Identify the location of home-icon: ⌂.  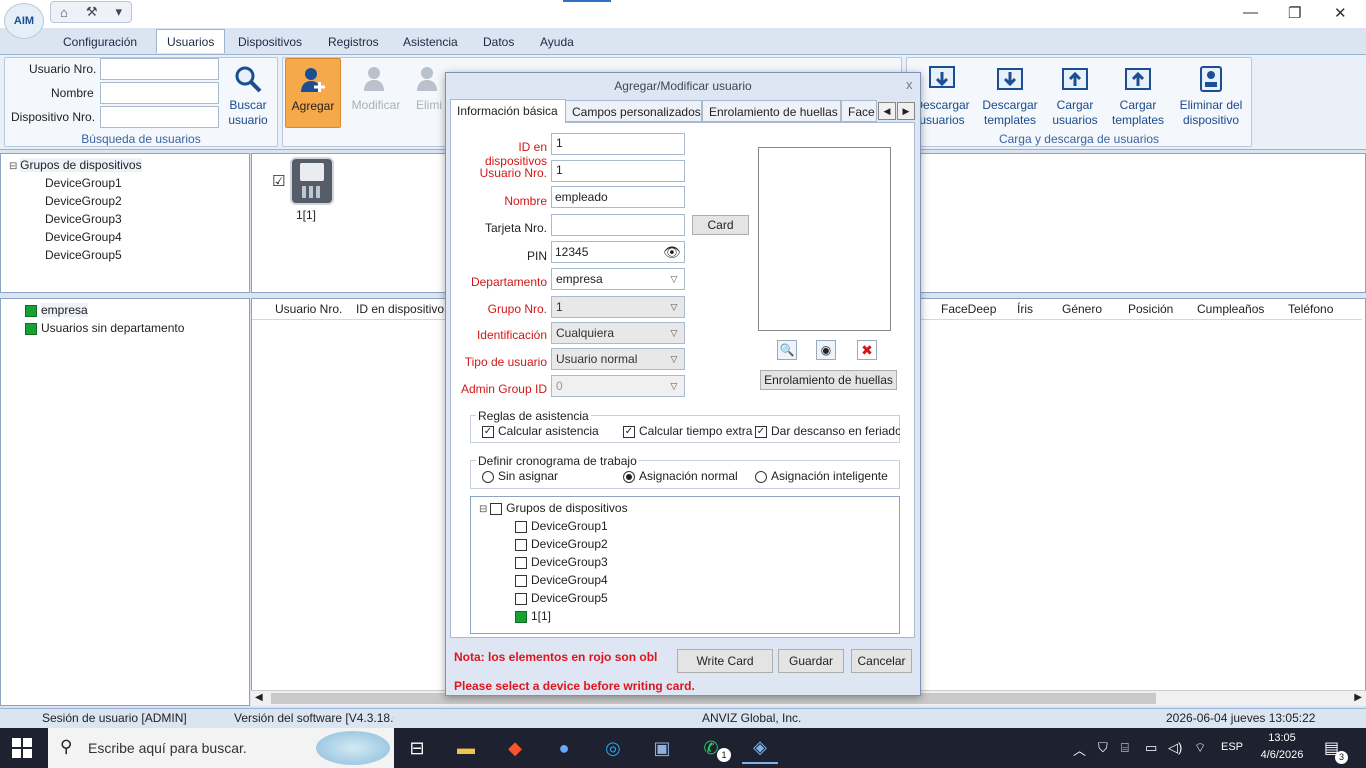
(64, 12).